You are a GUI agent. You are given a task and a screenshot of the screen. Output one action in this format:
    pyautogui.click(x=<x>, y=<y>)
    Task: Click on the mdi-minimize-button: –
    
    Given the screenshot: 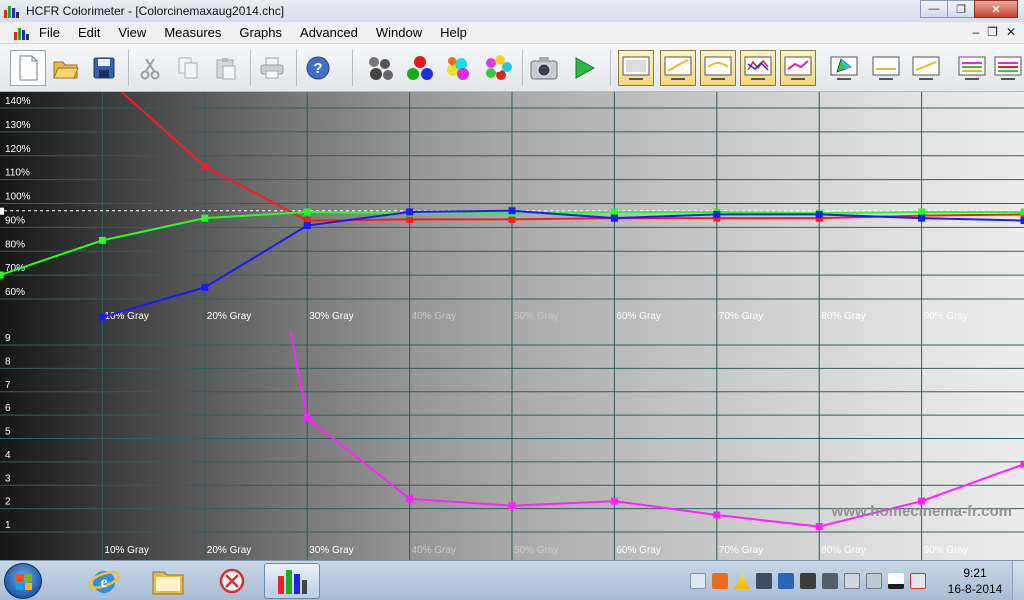 What is the action you would take?
    pyautogui.click(x=975, y=32)
    